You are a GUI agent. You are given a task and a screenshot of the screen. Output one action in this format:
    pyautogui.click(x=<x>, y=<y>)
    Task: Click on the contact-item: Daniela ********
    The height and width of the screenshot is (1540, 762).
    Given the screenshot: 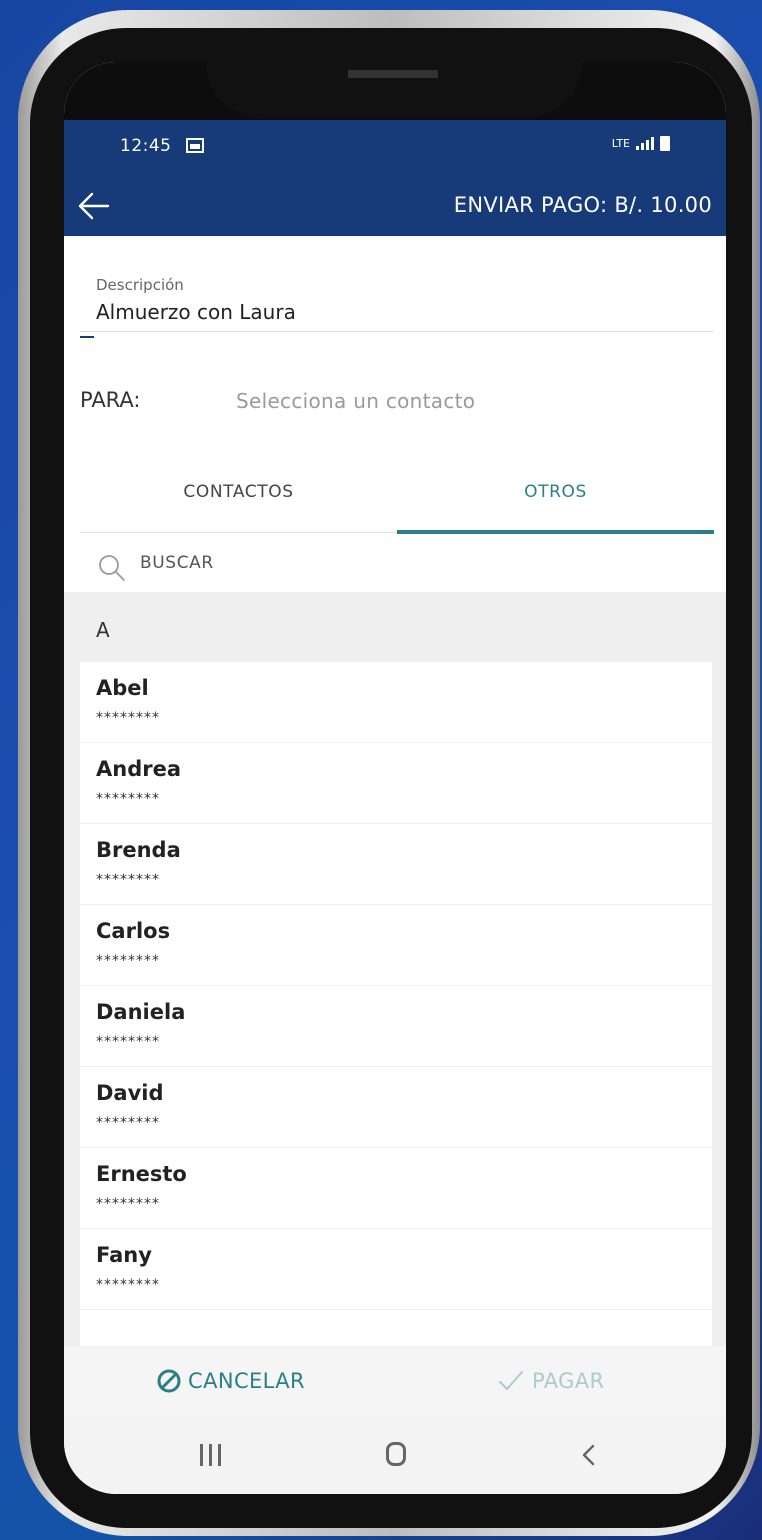 What is the action you would take?
    pyautogui.click(x=396, y=1026)
    